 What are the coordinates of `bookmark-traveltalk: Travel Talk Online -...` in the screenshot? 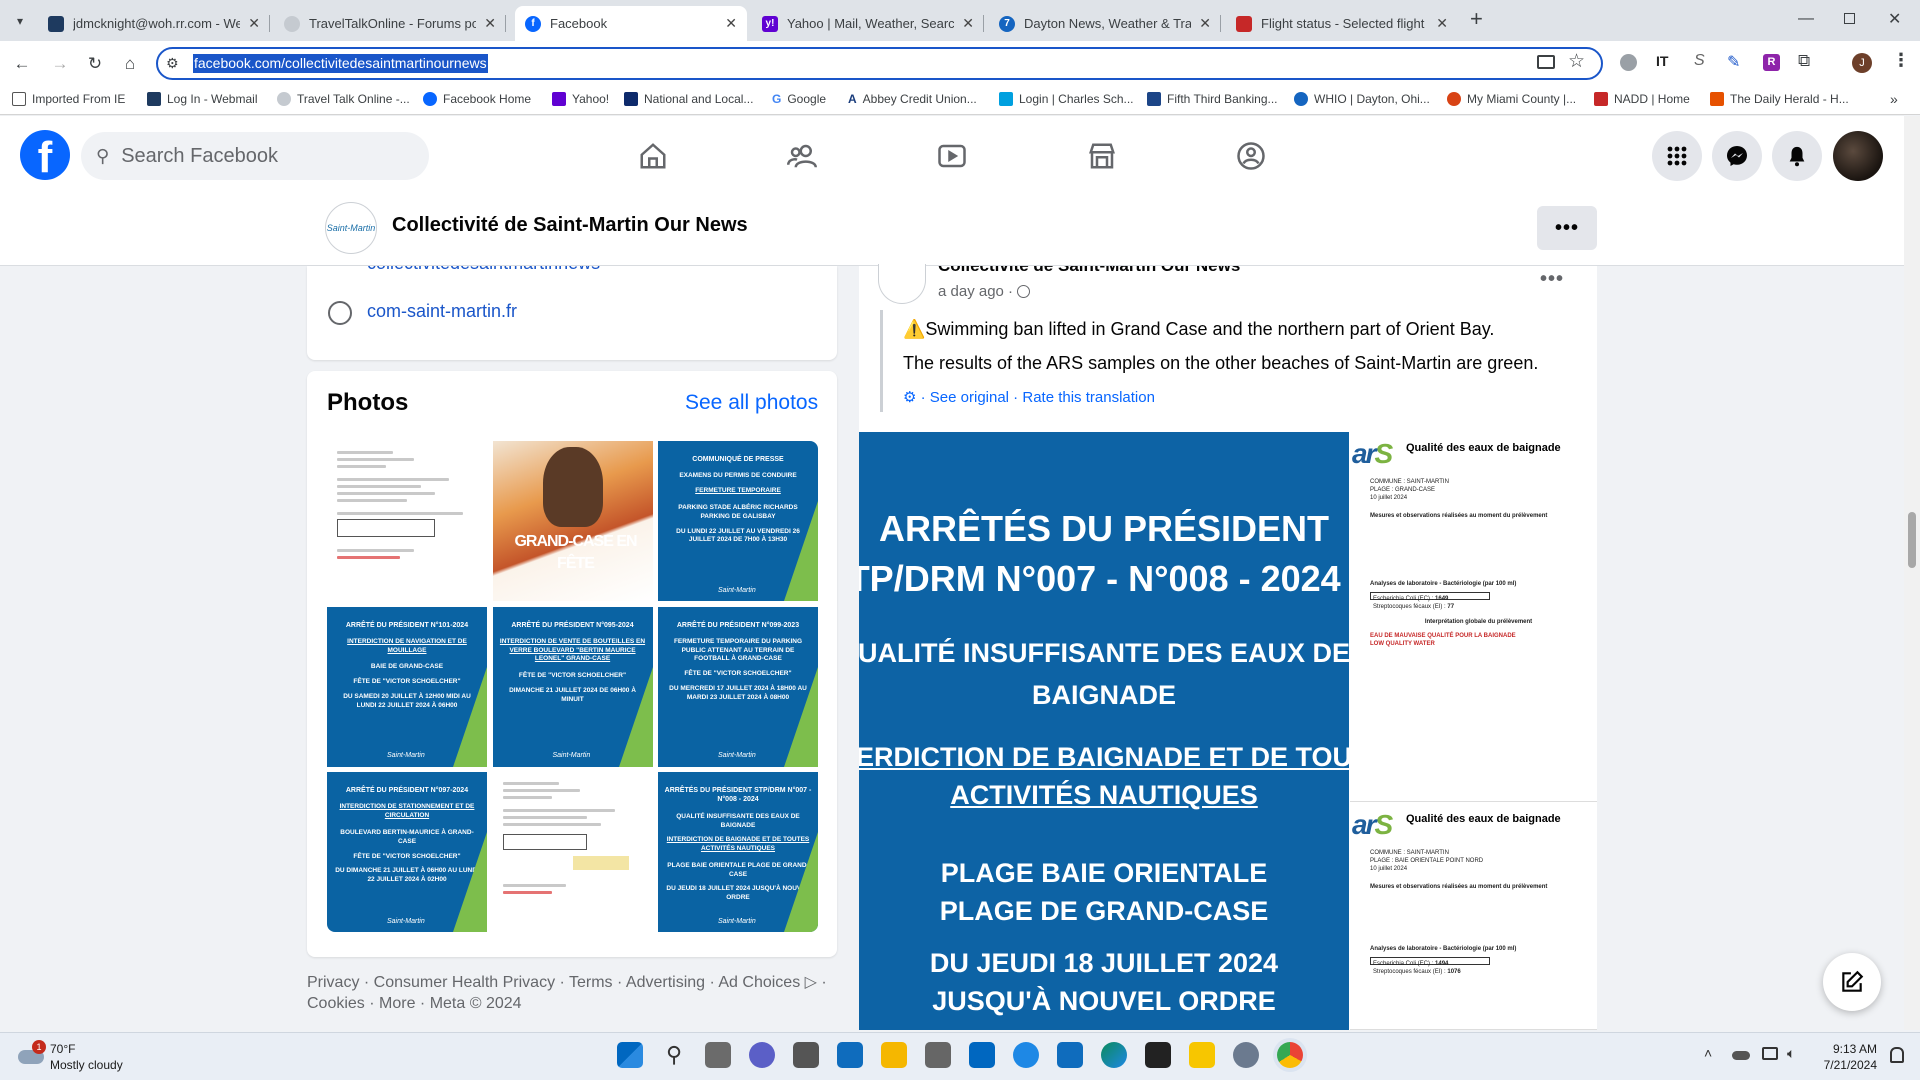 It's located at (343, 99).